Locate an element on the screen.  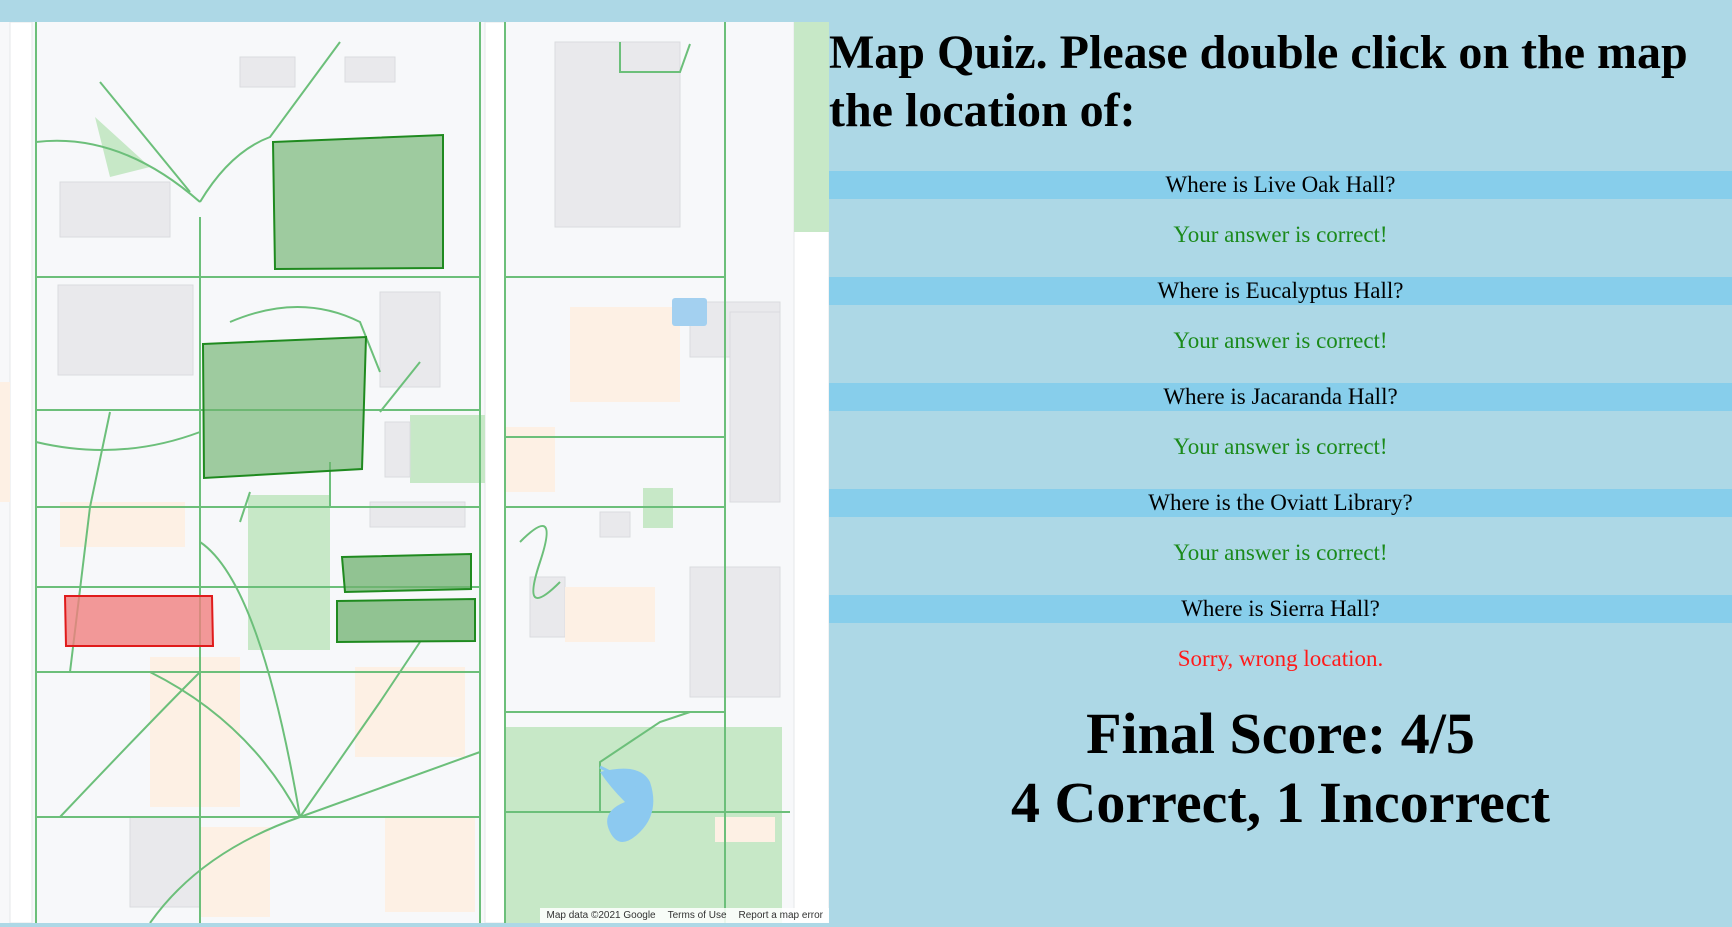
feedback-live-oak: Your answer is correct! is located at coordinates (1280, 234).